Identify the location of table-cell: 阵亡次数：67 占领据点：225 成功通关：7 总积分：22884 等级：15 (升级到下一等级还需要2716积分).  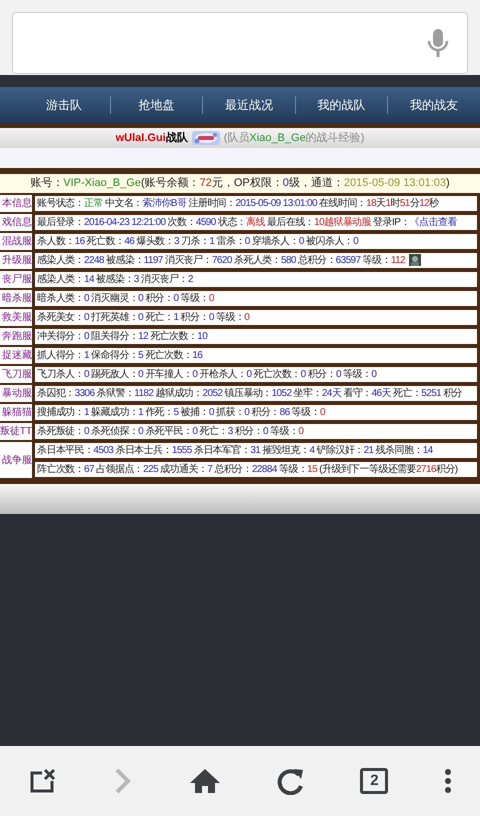
(256, 469).